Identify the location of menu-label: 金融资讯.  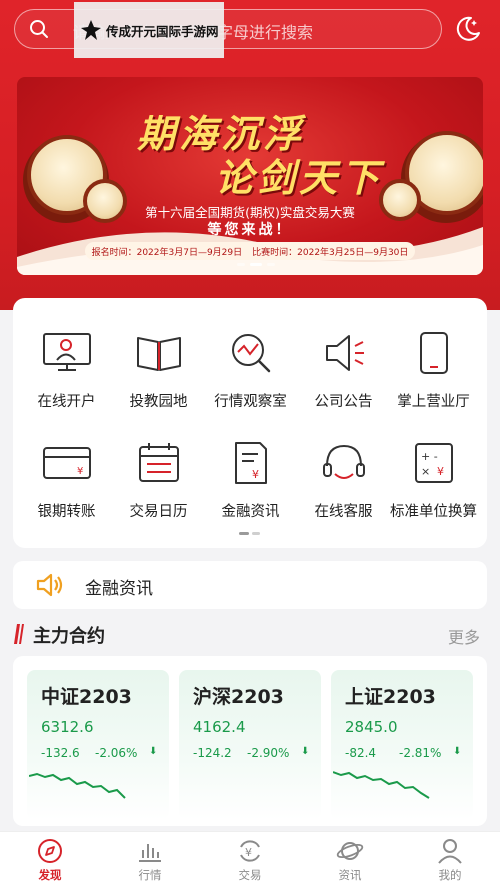
(250, 512).